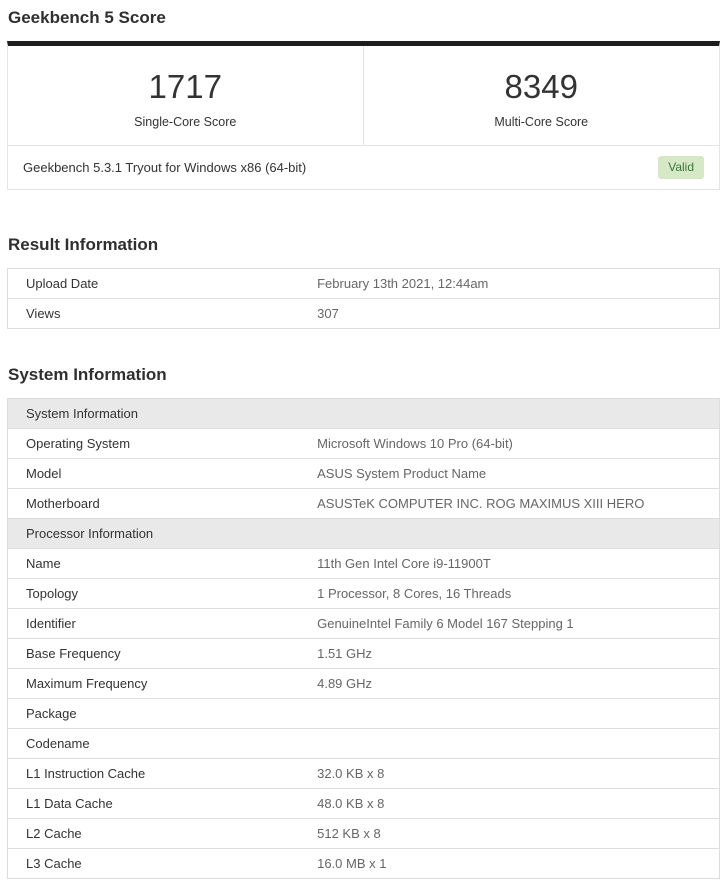 The width and height of the screenshot is (727, 889). I want to click on table-row: Base Frequency 1.51 GHz, so click(363, 653).